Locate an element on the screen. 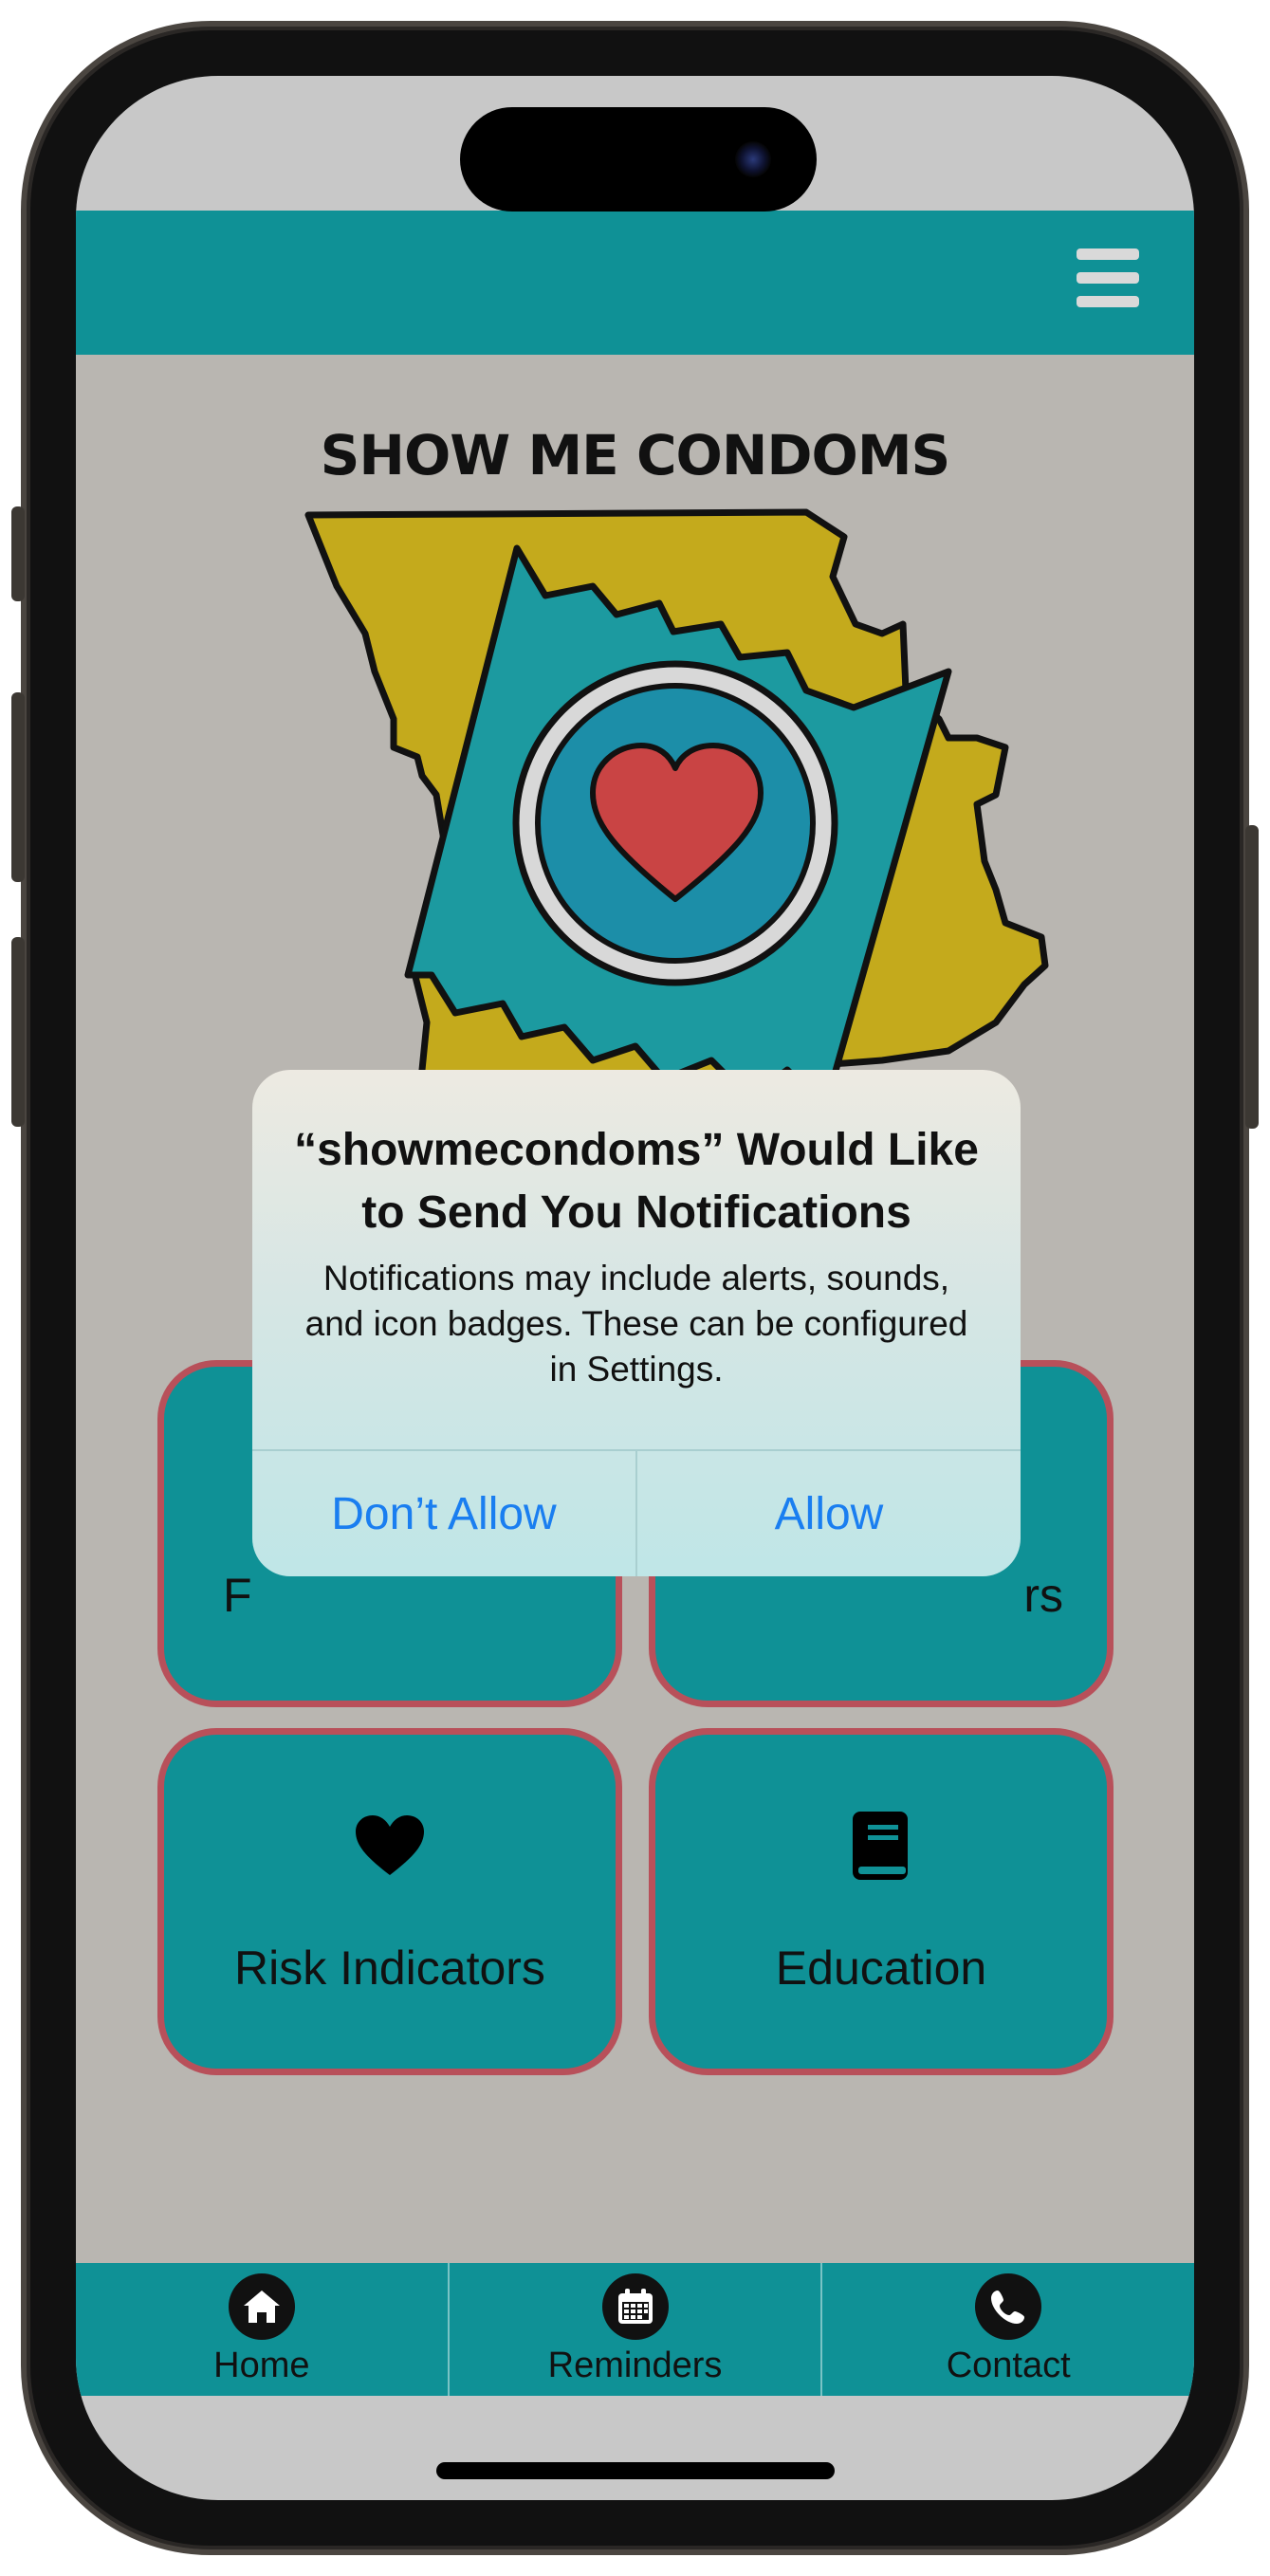 This screenshot has width=1270, height=2576. tile-partial-right-label: rs is located at coordinates (1043, 1595).